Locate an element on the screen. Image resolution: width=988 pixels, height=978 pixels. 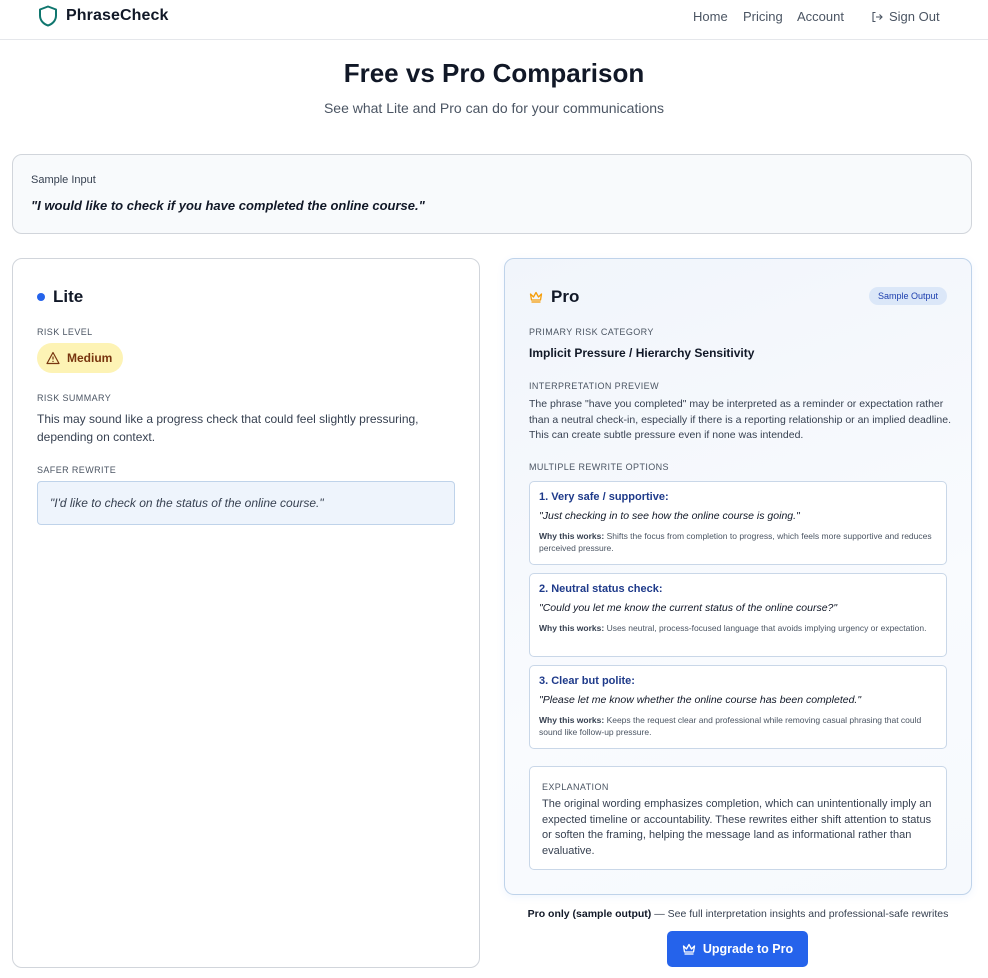
explanation-label: EXPLANATION is located at coordinates (575, 787).